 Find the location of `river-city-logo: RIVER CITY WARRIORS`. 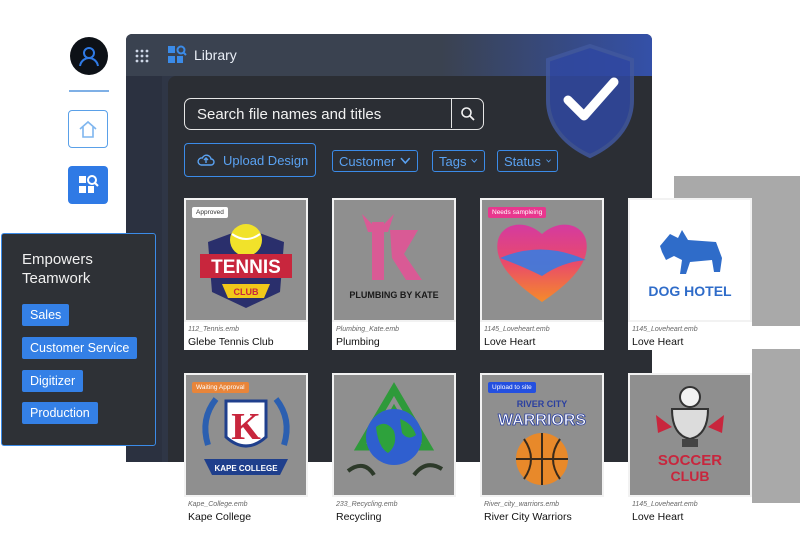

river-city-logo: RIVER CITY WARRIORS is located at coordinates (542, 442).